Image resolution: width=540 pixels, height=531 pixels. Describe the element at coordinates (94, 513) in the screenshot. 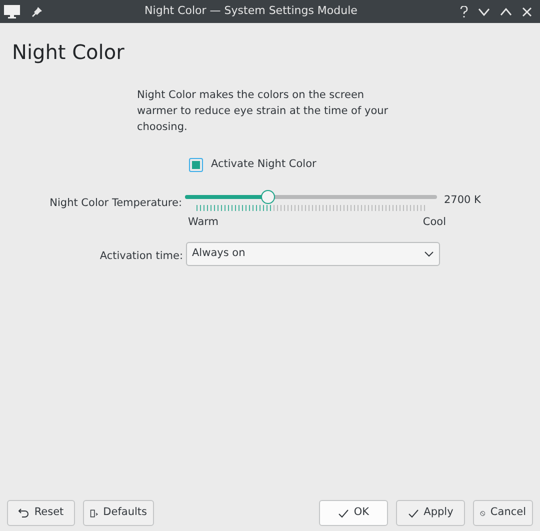

I see `document-icon` at that location.